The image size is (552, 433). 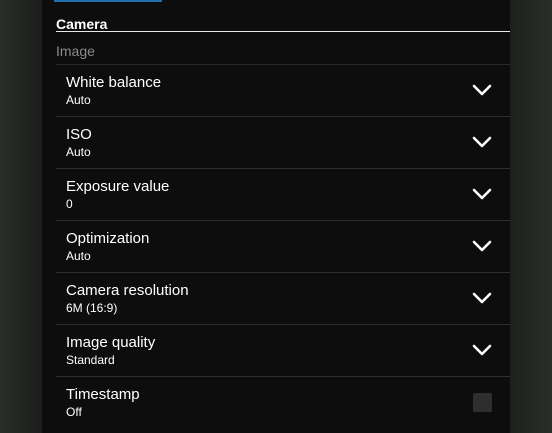 I want to click on section-title: Image, so click(x=75, y=51).